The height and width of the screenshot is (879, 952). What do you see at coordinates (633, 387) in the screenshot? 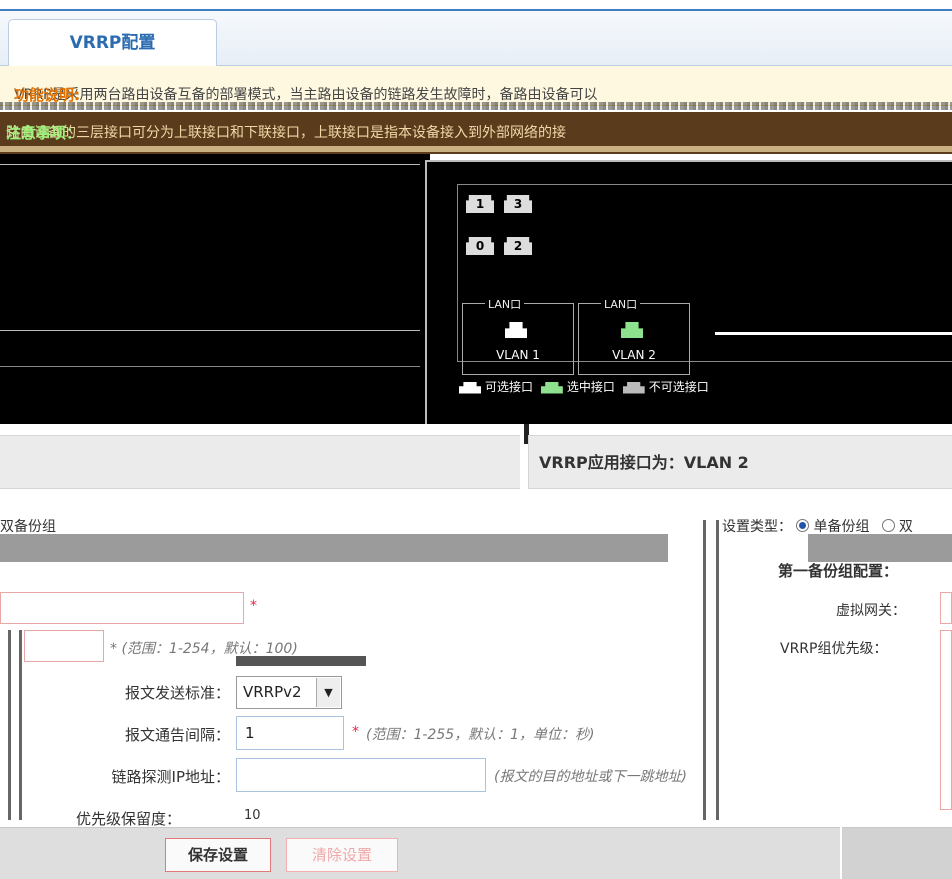
I see `unavailable-port-icon` at bounding box center [633, 387].